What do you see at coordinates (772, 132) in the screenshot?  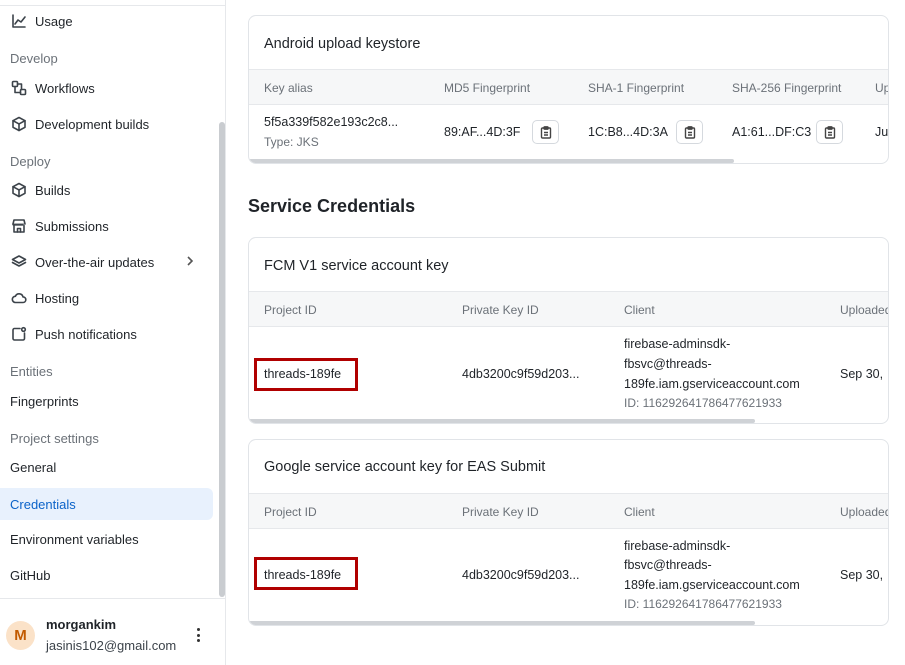 I see `sha256-fingerprint: A1:61...DF:C3` at bounding box center [772, 132].